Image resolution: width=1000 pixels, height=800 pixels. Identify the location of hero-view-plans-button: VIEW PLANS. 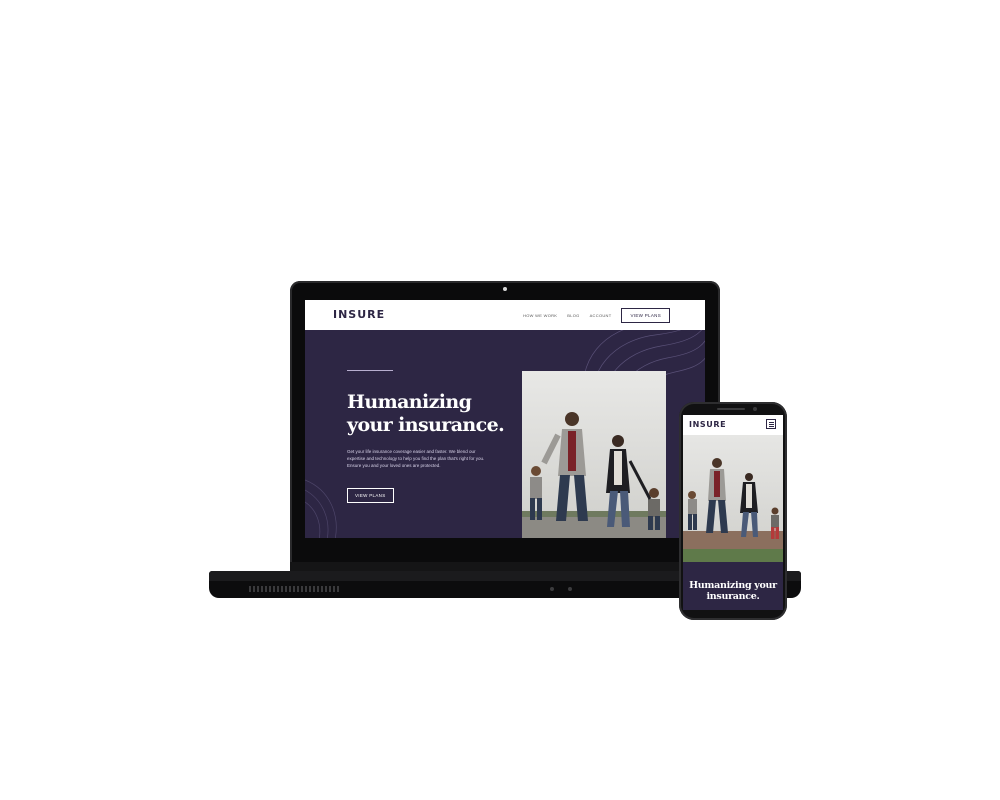
(370, 495).